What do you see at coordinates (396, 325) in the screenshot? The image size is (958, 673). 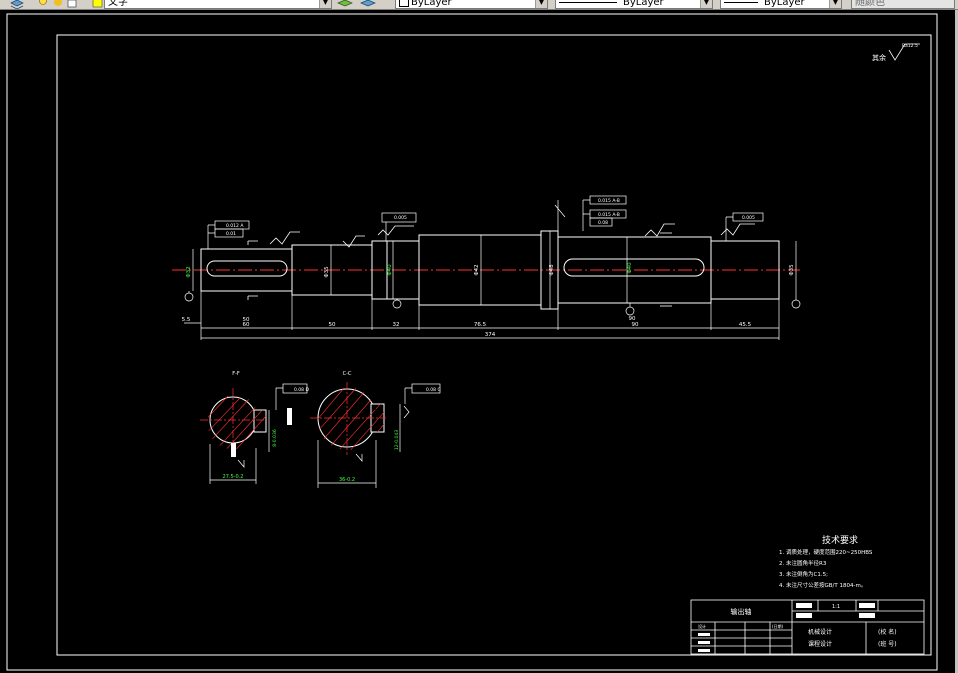 I see `dim-32: 32` at bounding box center [396, 325].